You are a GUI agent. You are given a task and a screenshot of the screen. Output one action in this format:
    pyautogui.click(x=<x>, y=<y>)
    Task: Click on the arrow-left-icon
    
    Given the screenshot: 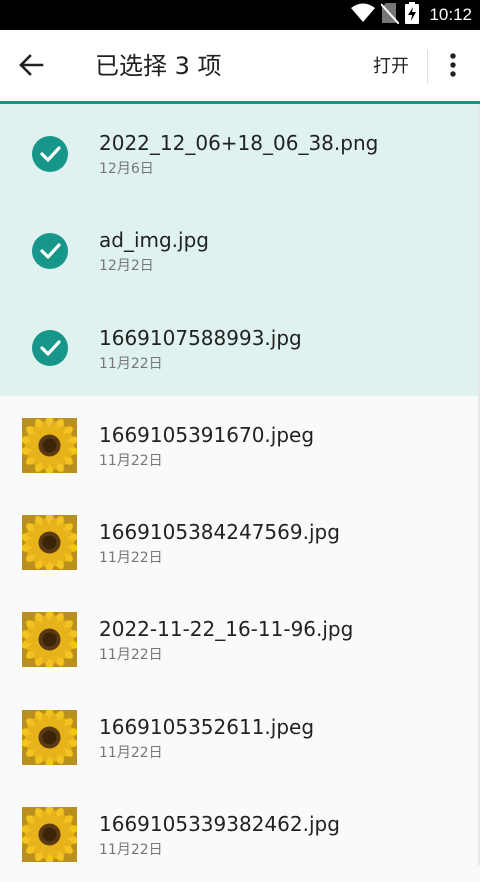 What is the action you would take?
    pyautogui.click(x=31, y=67)
    